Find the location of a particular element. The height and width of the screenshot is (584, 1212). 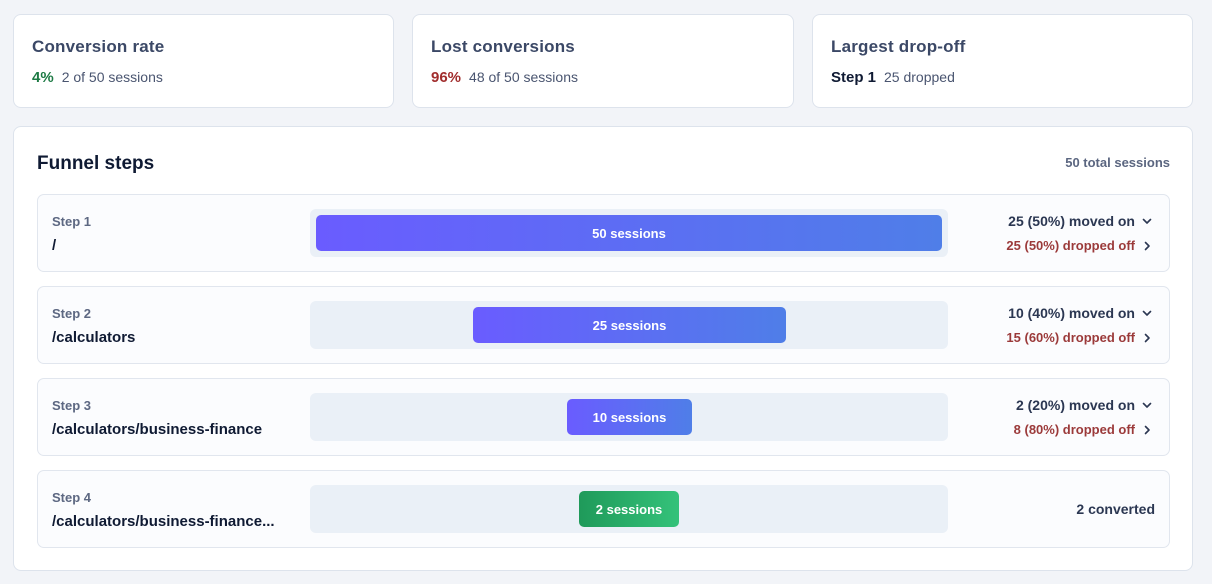

conversion-rate-card: Conversion rate 4% 2 of 50 sessions is located at coordinates (203, 61).